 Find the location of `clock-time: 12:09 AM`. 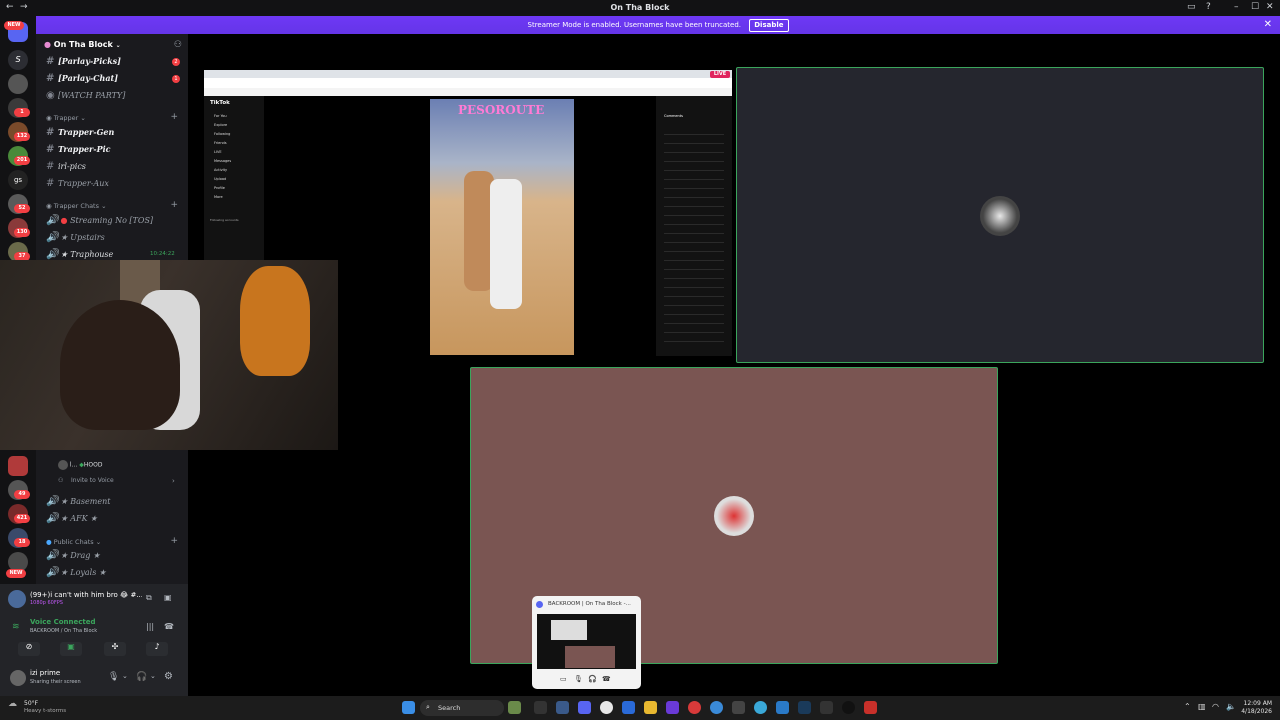

clock-time: 12:09 AM is located at coordinates (1257, 703).